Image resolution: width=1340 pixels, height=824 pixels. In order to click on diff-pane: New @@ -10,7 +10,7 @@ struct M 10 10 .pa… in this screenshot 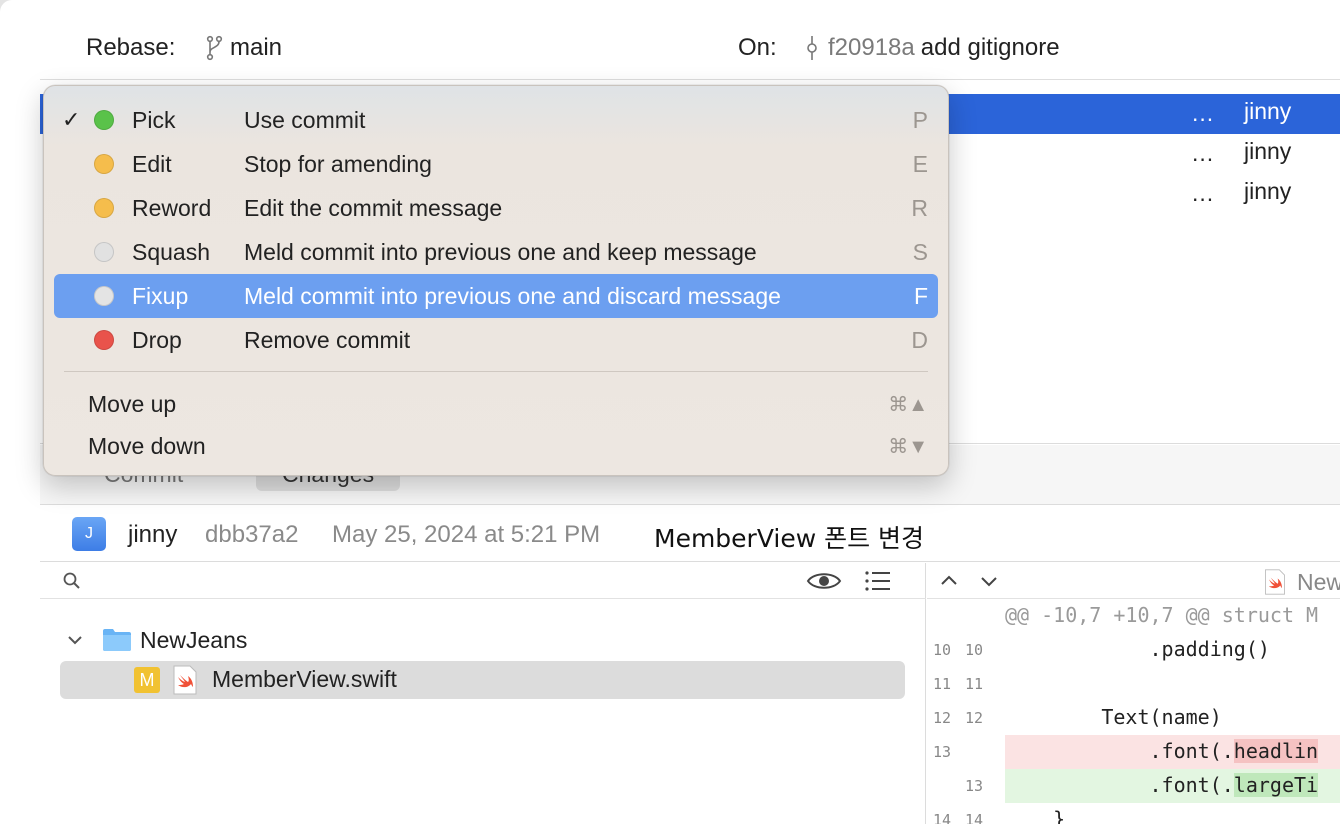, I will do `click(1133, 693)`.